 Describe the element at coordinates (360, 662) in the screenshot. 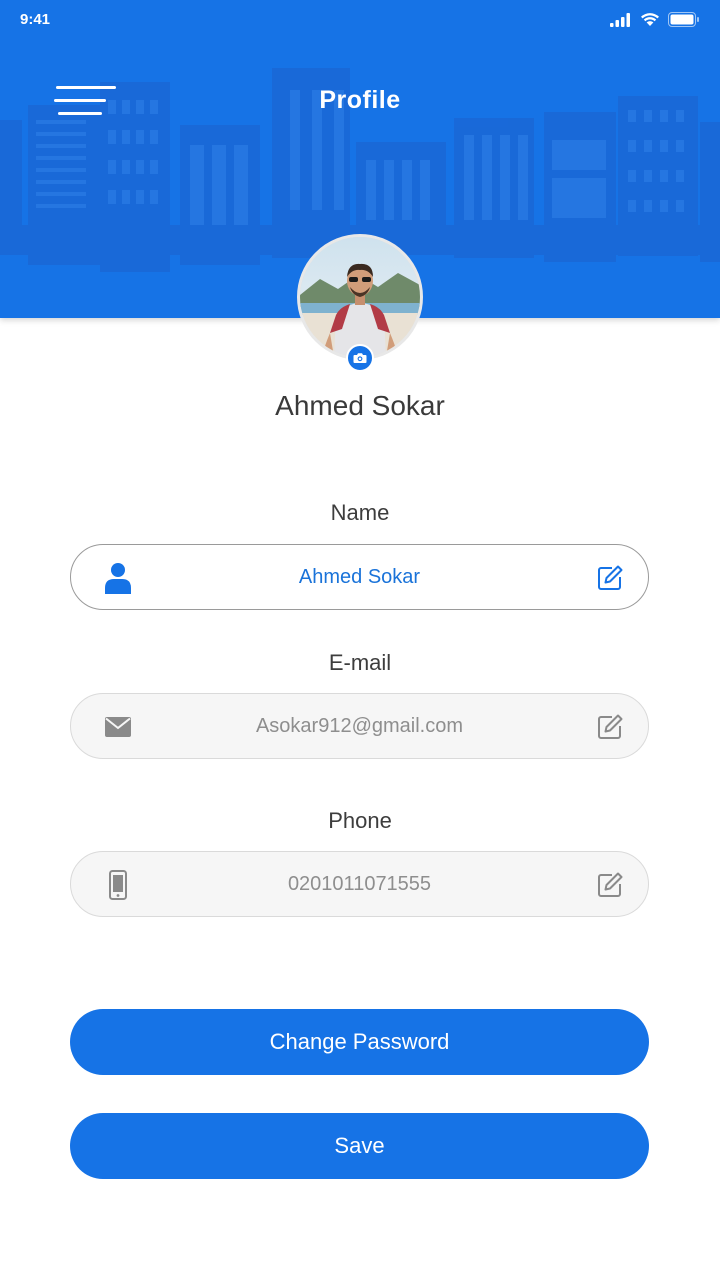

I see `email-label: E-mail` at that location.